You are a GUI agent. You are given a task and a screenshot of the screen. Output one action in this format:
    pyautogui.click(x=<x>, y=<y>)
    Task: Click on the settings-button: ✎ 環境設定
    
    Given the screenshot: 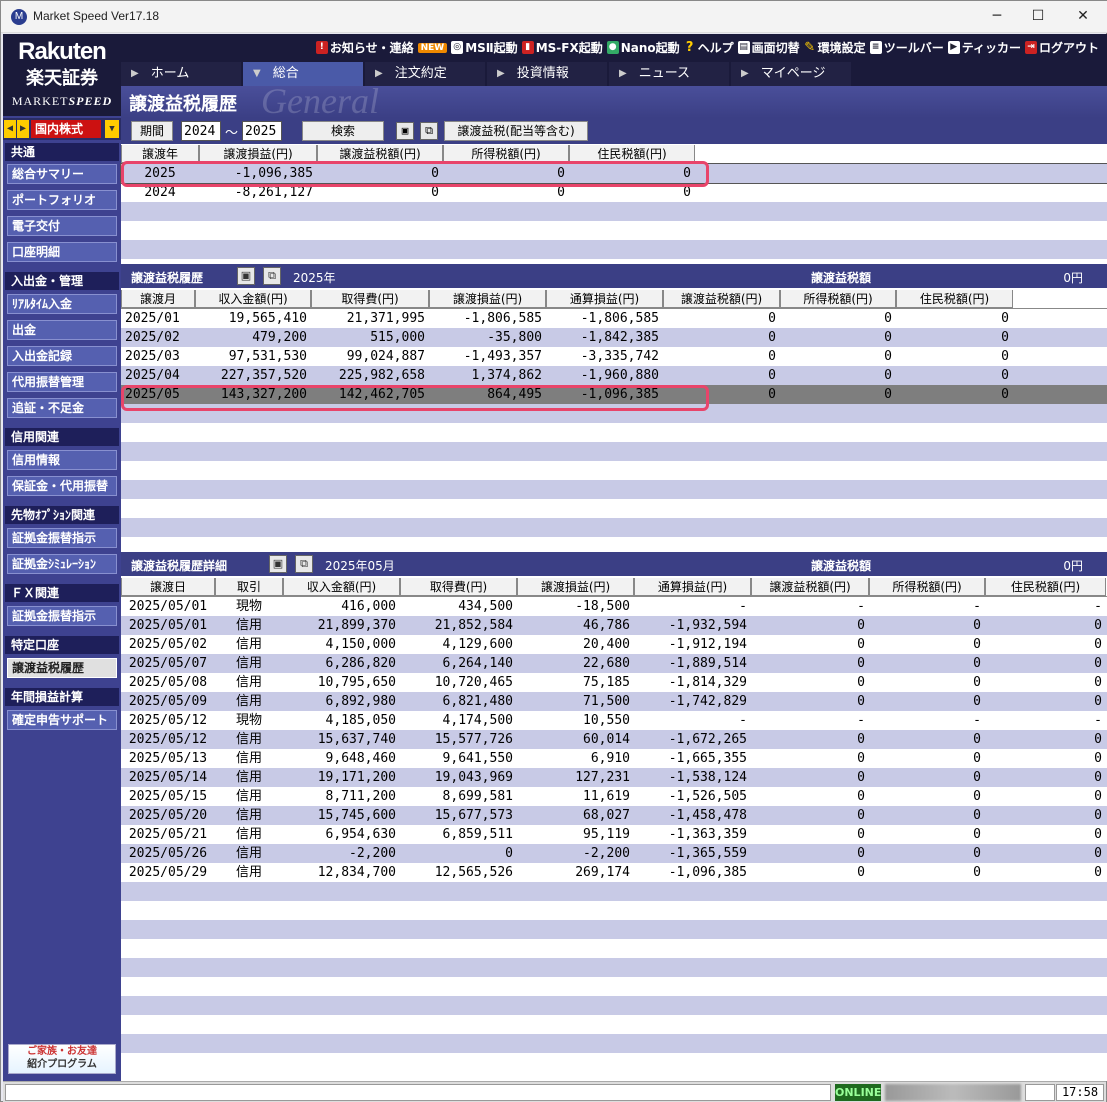 What is the action you would take?
    pyautogui.click(x=834, y=47)
    